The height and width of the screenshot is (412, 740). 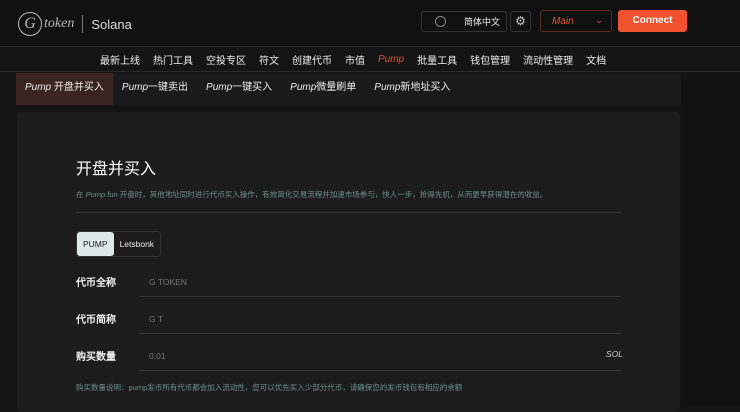 What do you see at coordinates (59, 23) in the screenshot?
I see `logo-text: token` at bounding box center [59, 23].